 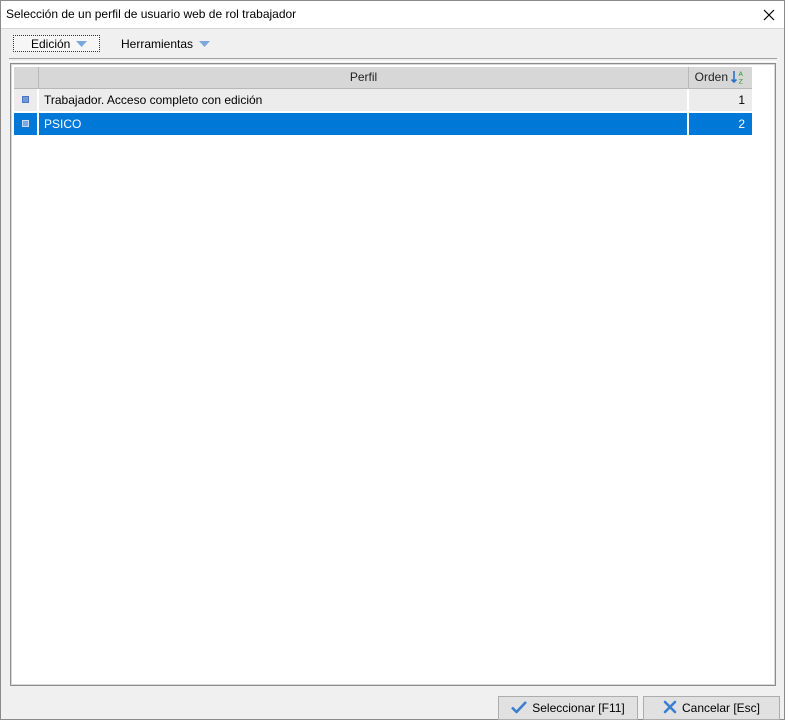 I want to click on cancelar-button: Cancelar [Esc], so click(x=711, y=708).